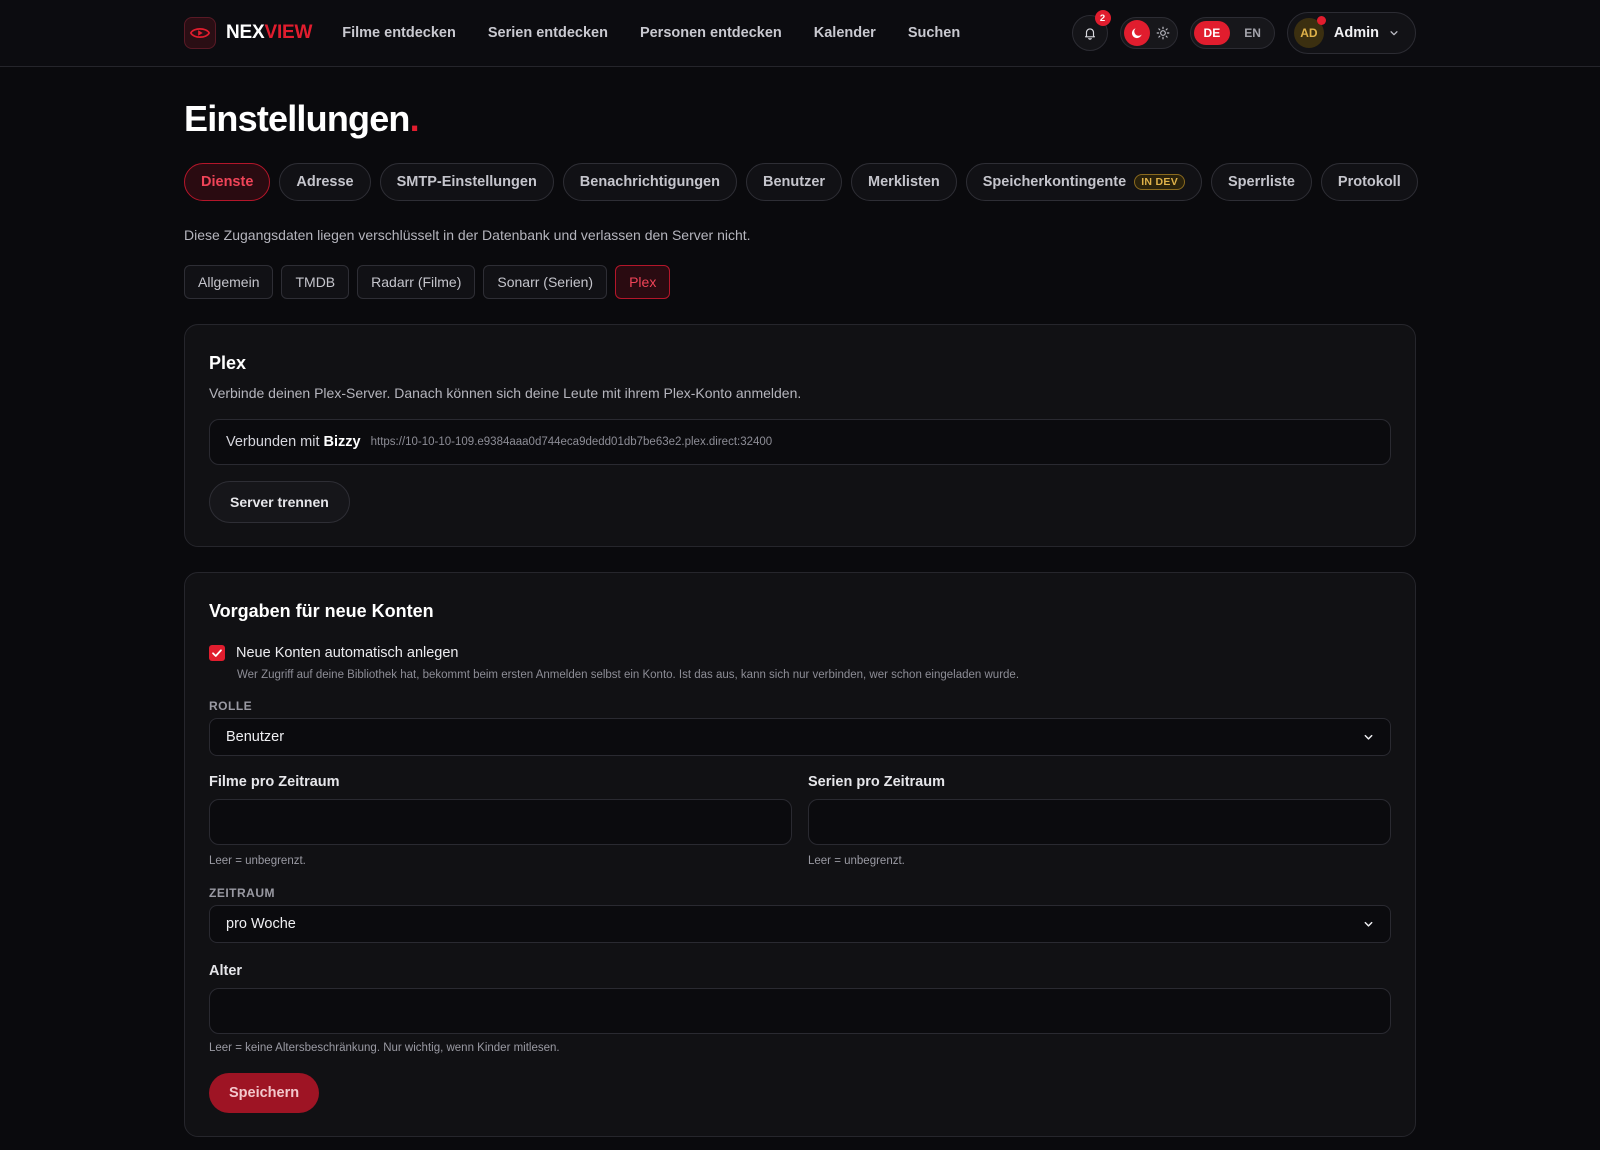 The width and height of the screenshot is (1600, 1150). Describe the element at coordinates (321, 611) in the screenshot. I see `defaults-card-title: Vorgaben für neue Konten` at that location.